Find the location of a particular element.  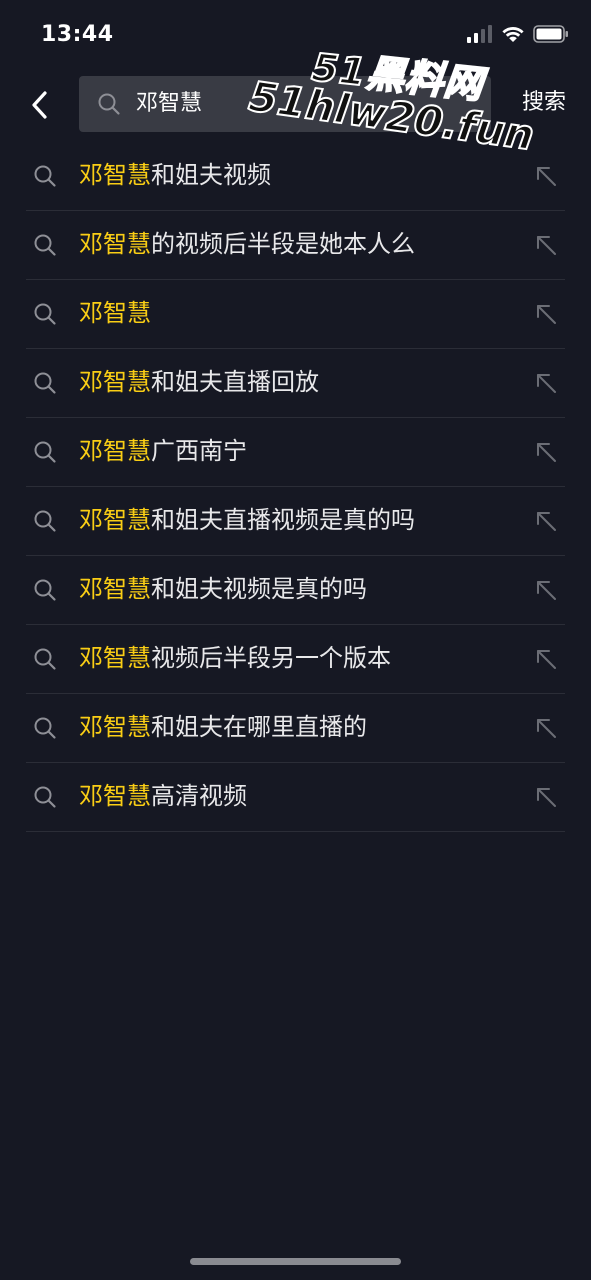

status-icons is located at coordinates (518, 36).